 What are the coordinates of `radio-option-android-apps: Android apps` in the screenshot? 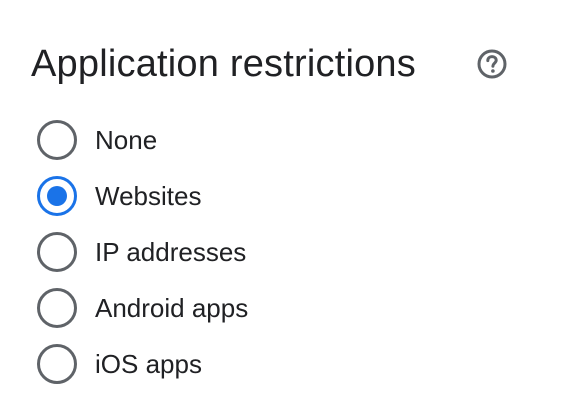 It's located at (142, 308).